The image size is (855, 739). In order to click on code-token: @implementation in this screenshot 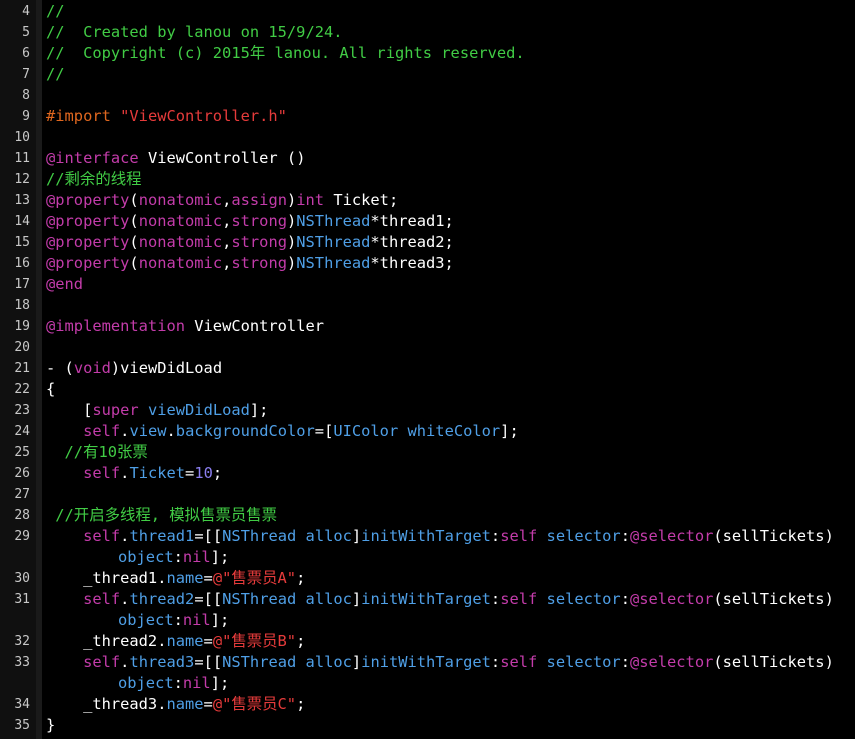, I will do `click(115, 326)`.